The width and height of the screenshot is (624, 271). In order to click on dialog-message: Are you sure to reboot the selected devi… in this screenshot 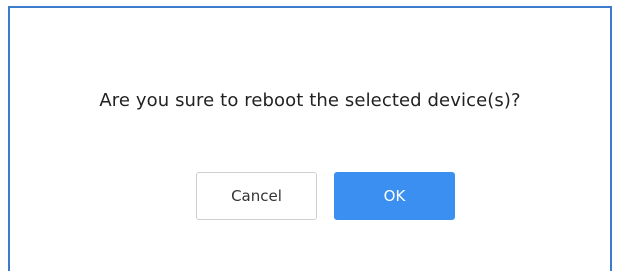, I will do `click(310, 100)`.